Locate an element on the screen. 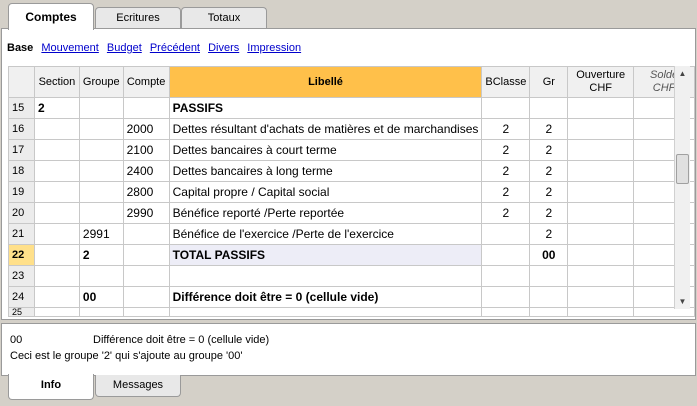 Image resolution: width=697 pixels, height=406 pixels. vertical-scrollbar: ▲ ▼ is located at coordinates (682, 187).